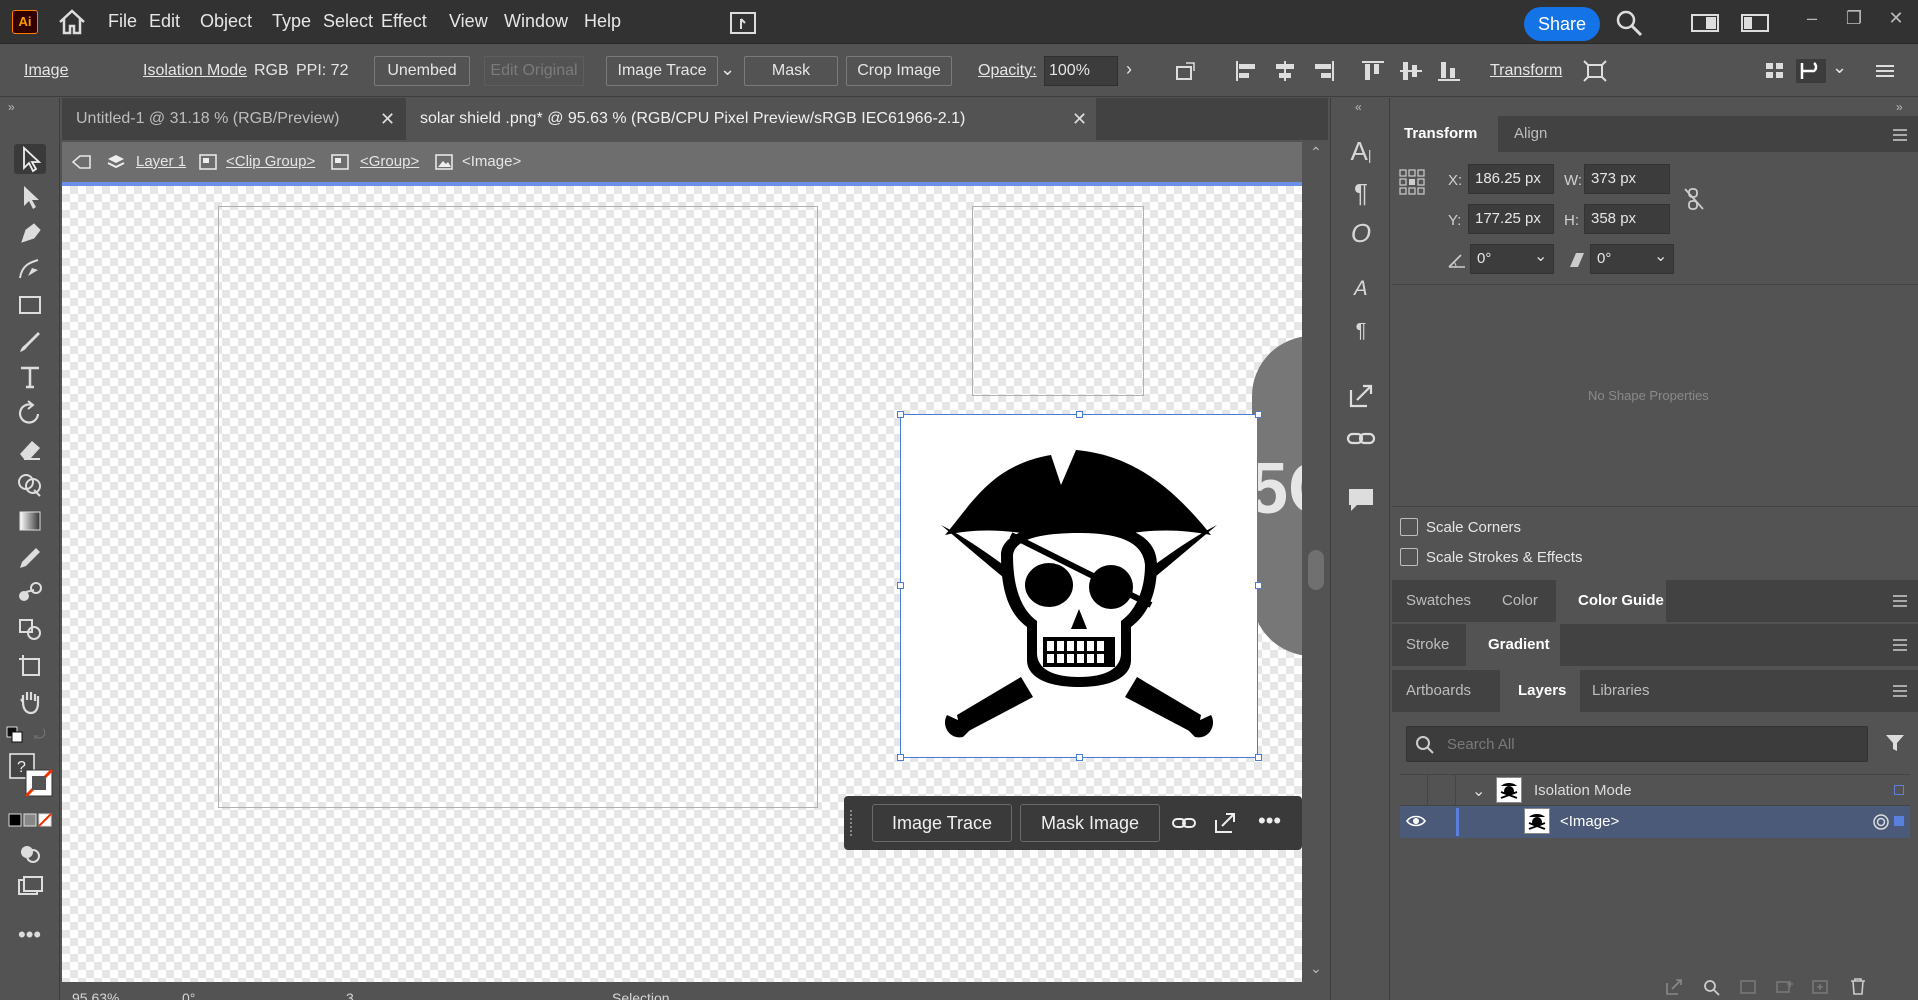 This screenshot has height=1000, width=1918. Describe the element at coordinates (188, 995) in the screenshot. I see `rotation-value: 0°` at that location.